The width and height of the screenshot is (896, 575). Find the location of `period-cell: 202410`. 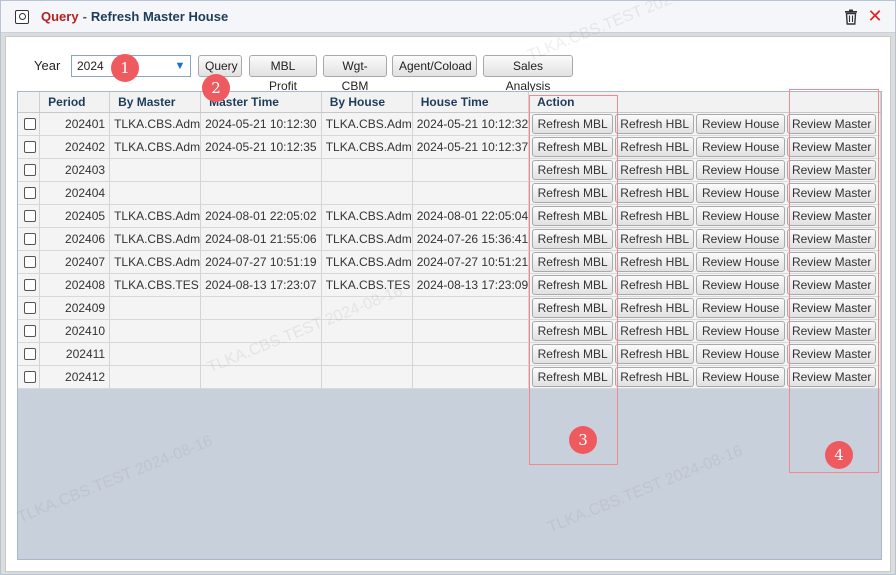

period-cell: 202410 is located at coordinates (75, 331).